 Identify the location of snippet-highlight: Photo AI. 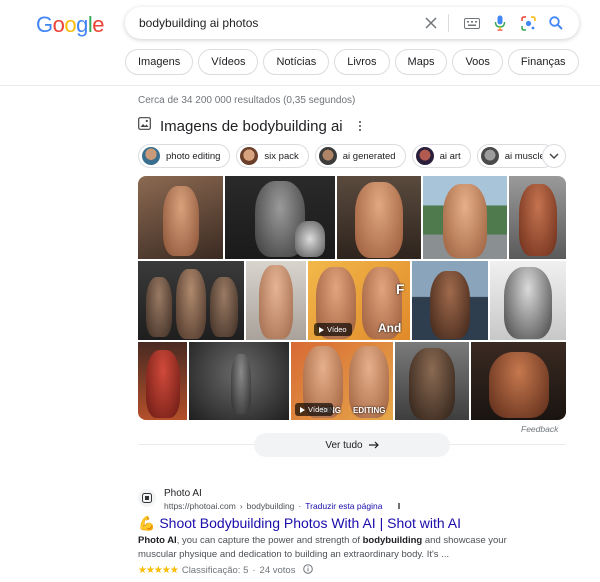
(157, 540).